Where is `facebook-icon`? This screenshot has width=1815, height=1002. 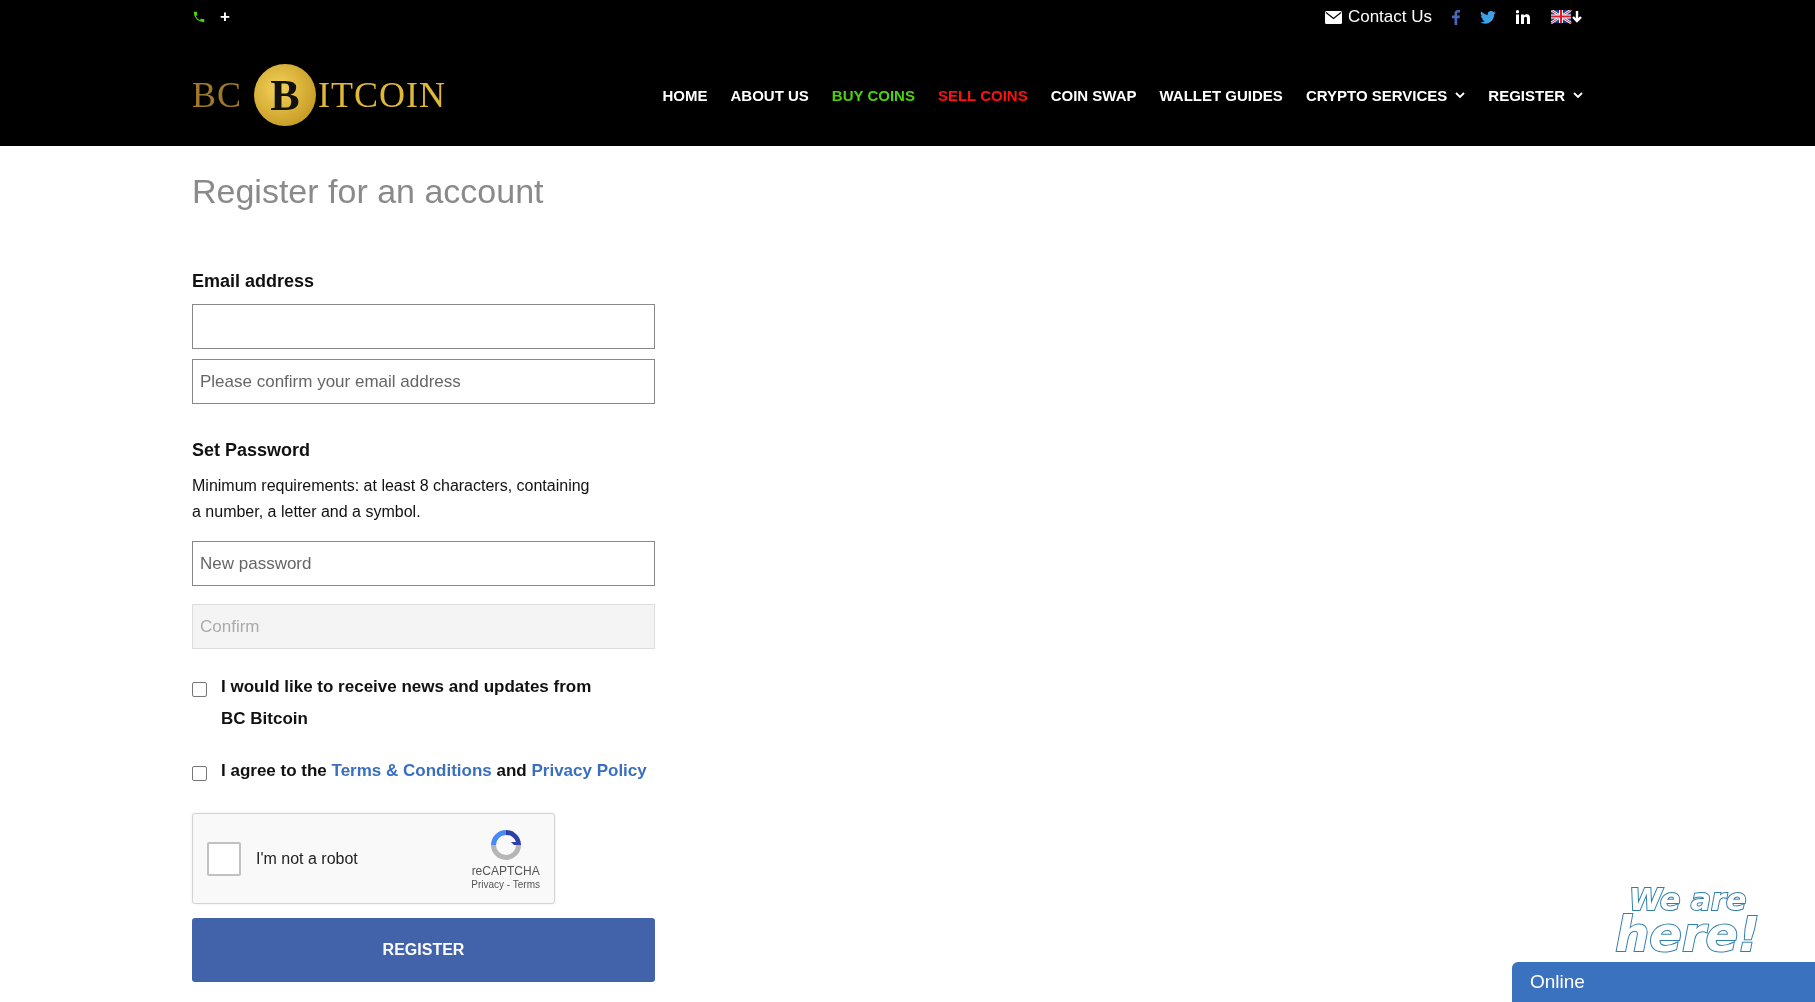 facebook-icon is located at coordinates (1456, 17).